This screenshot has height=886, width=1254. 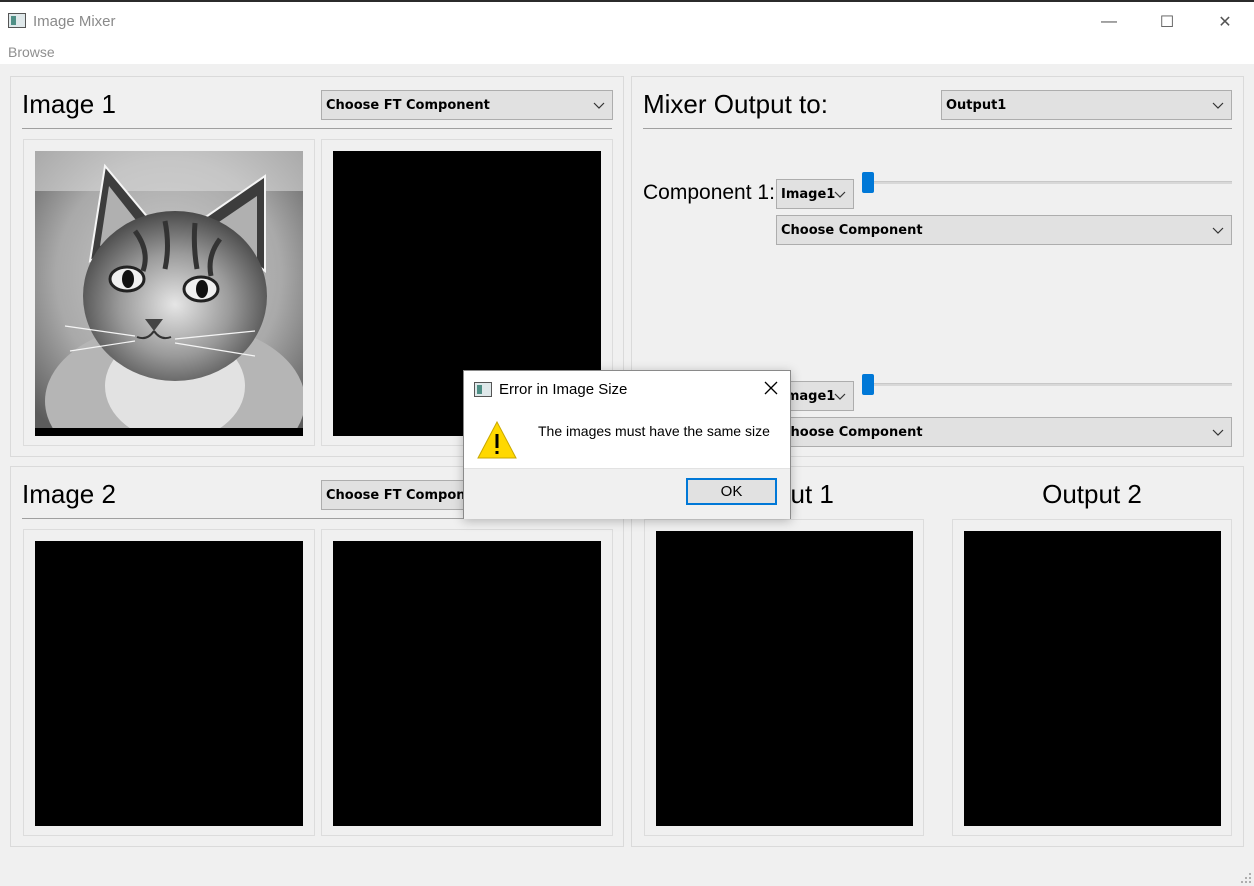 I want to click on close-window-button: ✕, so click(x=1225, y=22).